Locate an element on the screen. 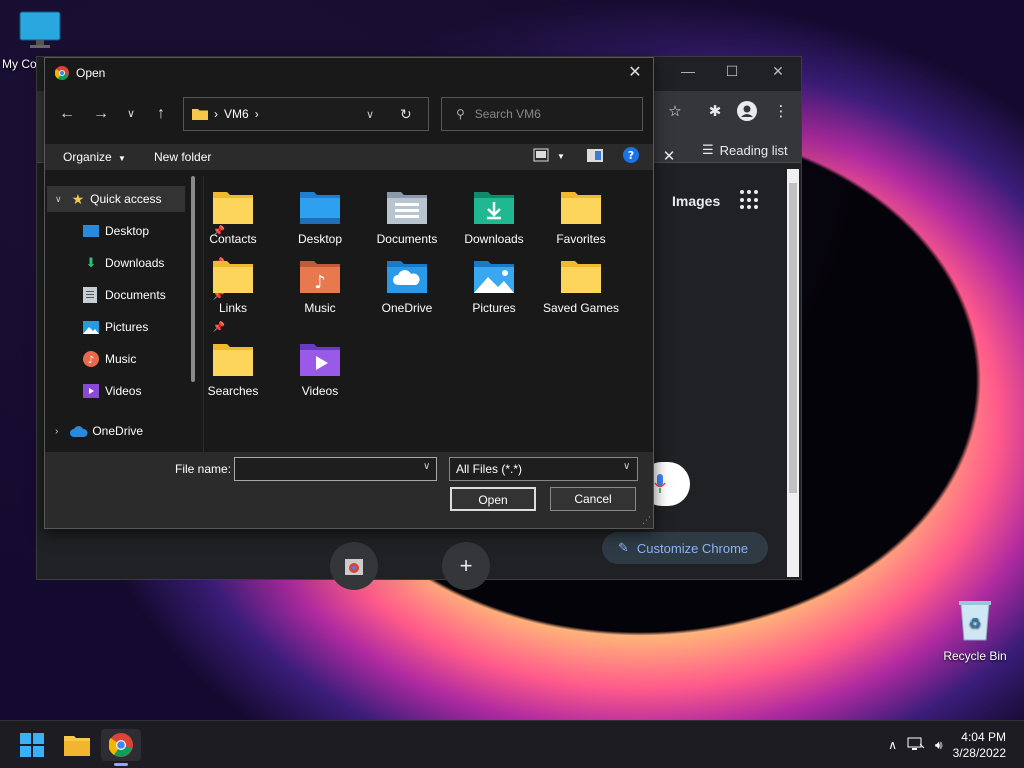  system-tray: ∧ 🔊︎ 4:04 PM 3/28/2022 is located at coordinates (956, 744).